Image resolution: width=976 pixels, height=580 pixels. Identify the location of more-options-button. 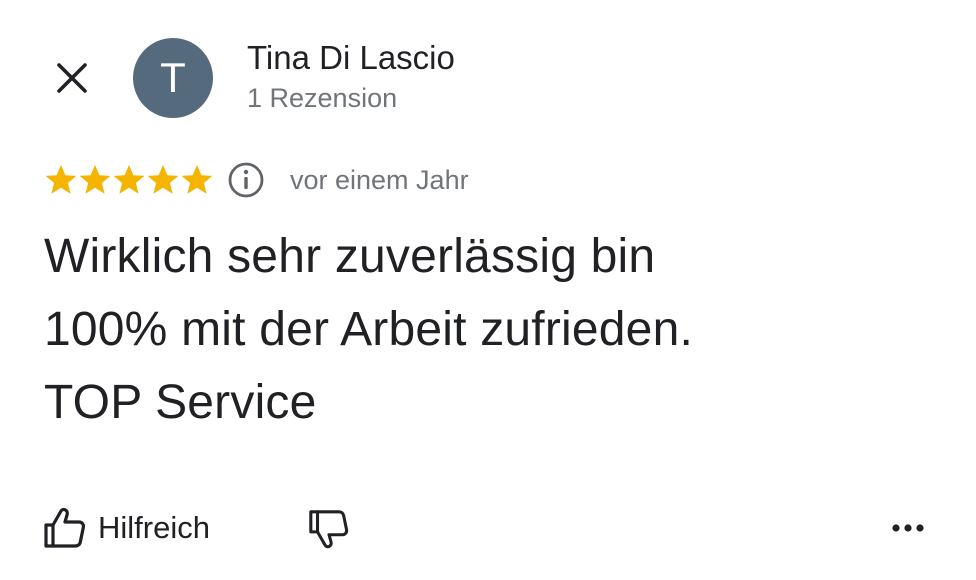
(908, 528).